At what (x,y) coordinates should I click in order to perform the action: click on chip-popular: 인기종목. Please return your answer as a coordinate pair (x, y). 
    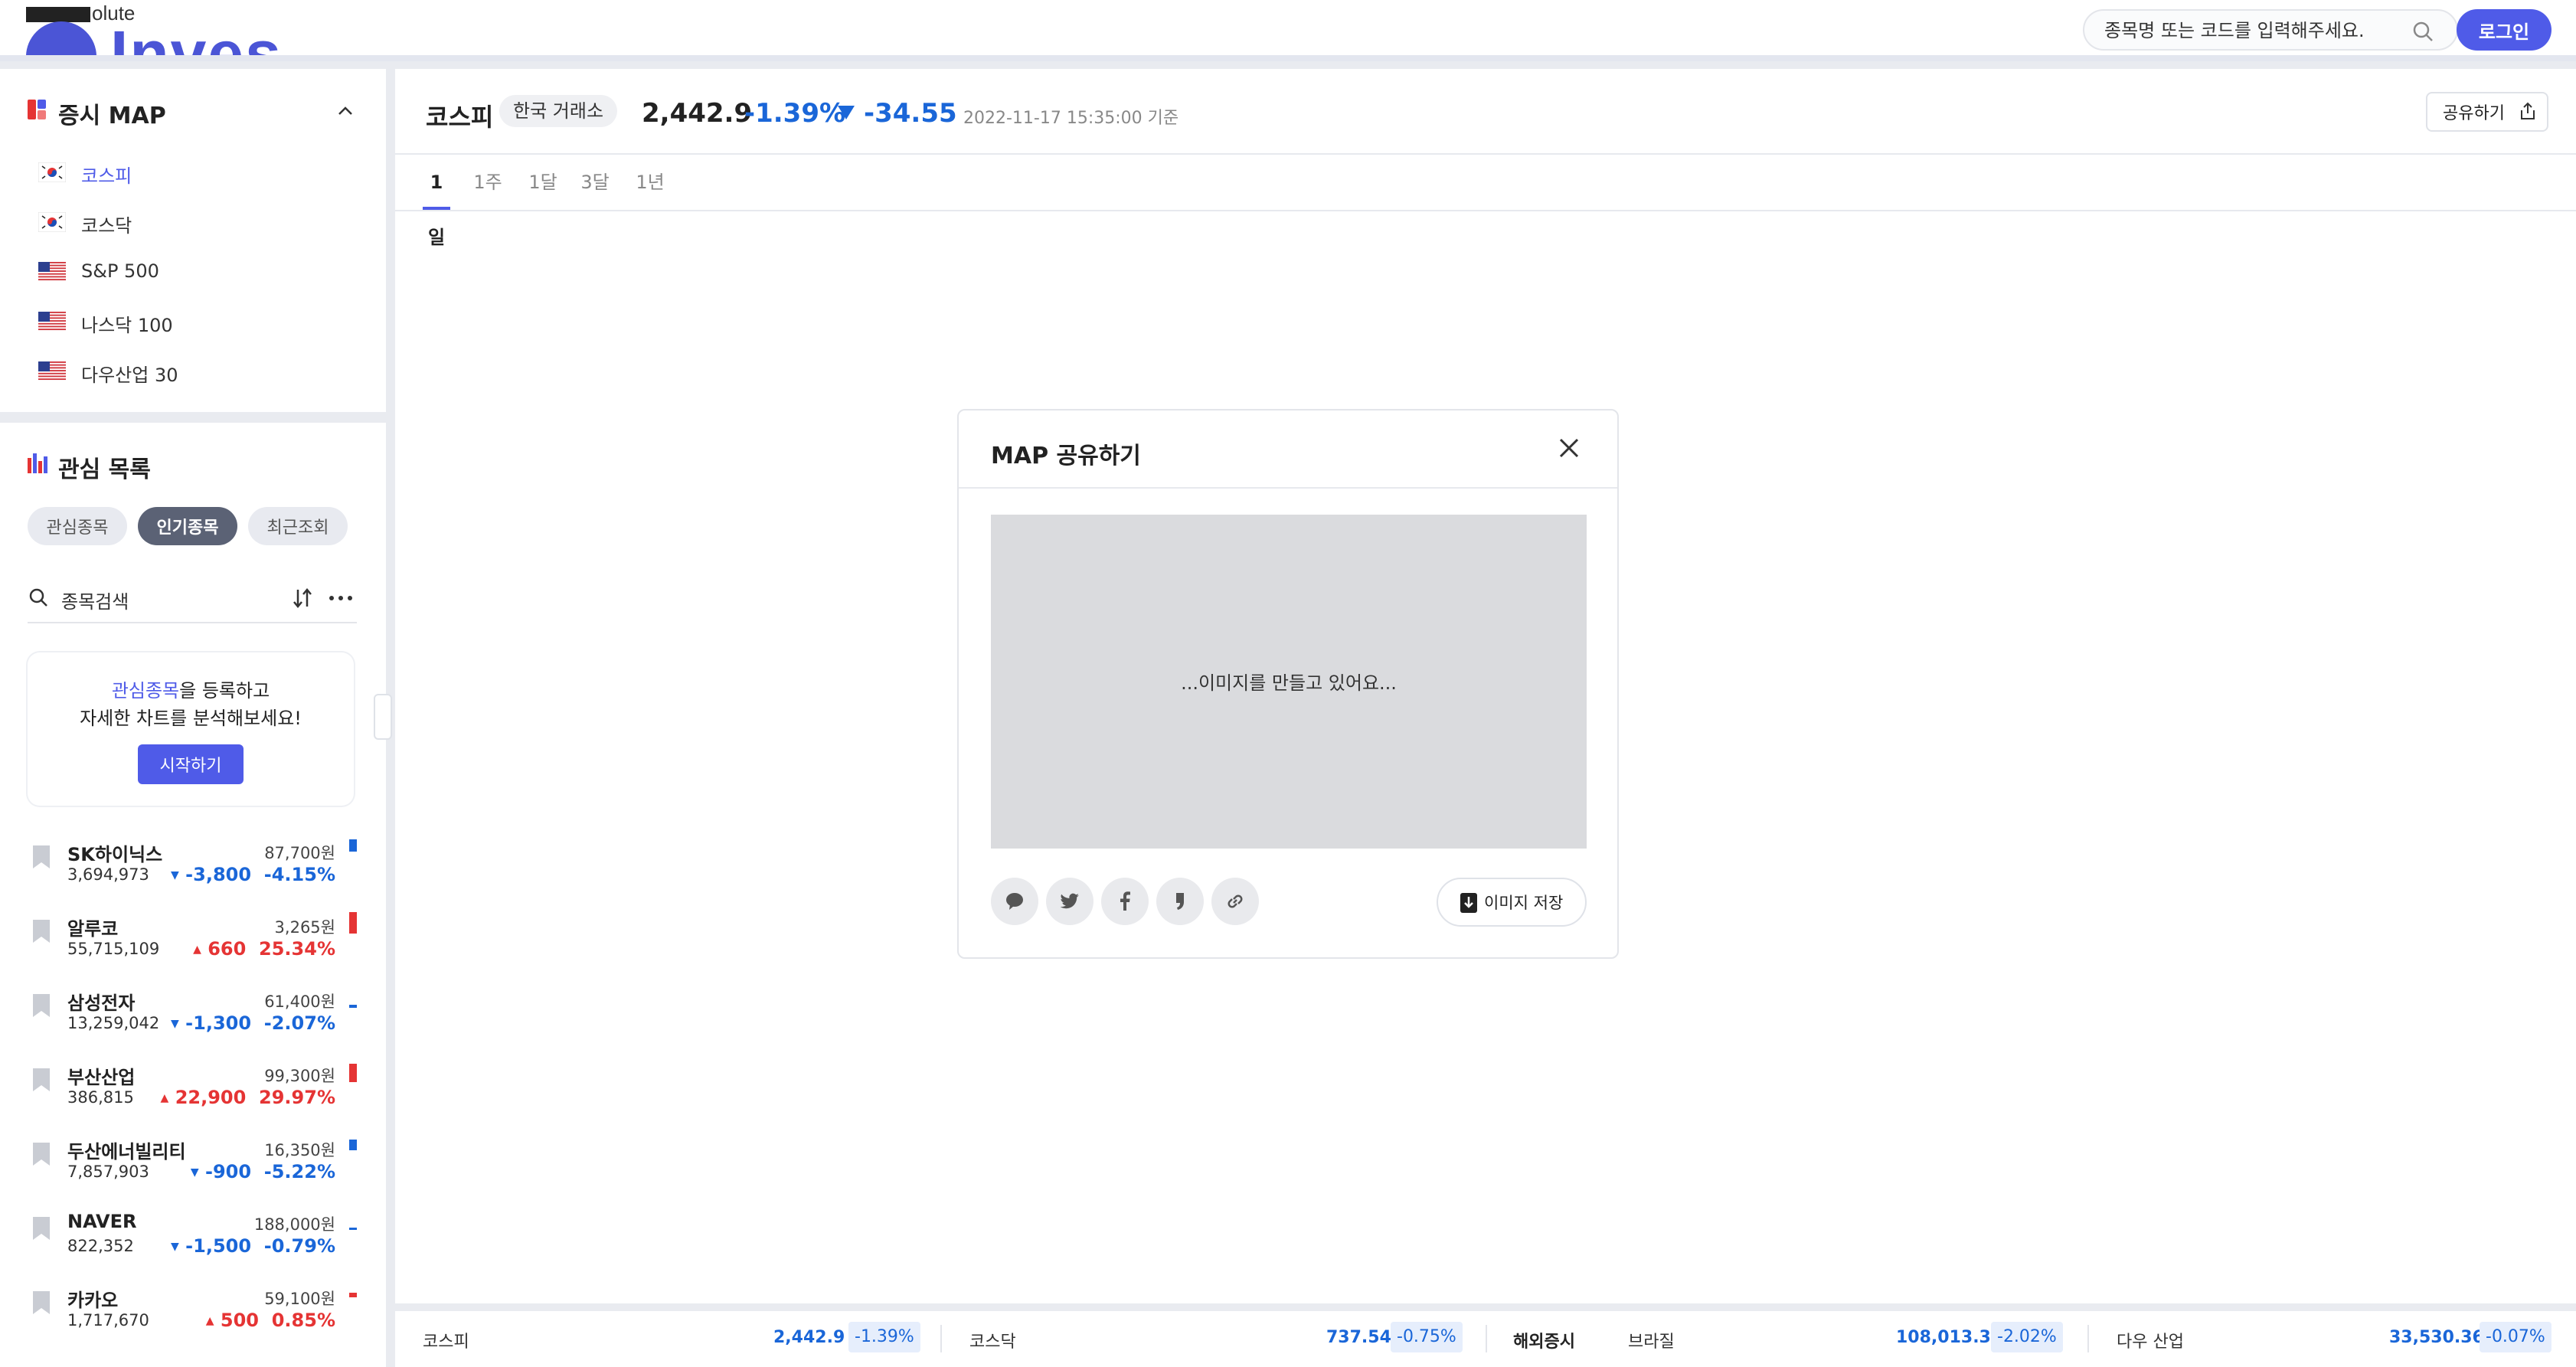
    Looking at the image, I should click on (187, 526).